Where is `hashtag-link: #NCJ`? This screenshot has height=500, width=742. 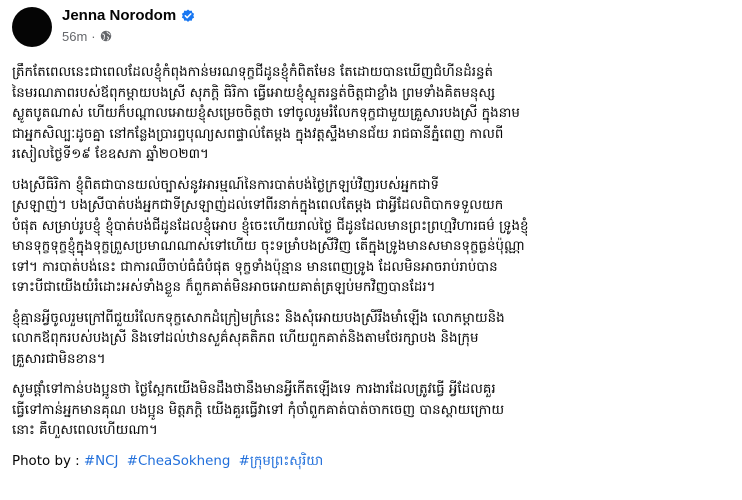
hashtag-link: #NCJ is located at coordinates (101, 461).